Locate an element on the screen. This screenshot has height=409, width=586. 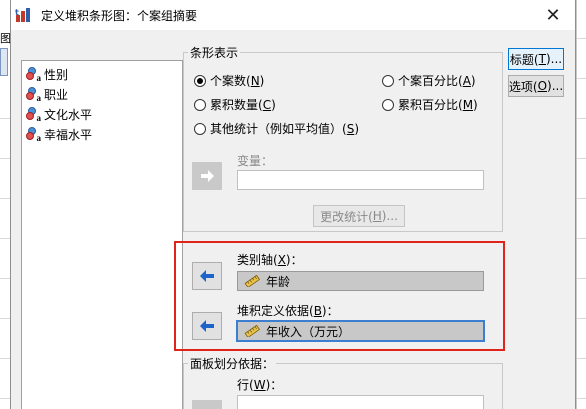
rows-label: 行(W)： is located at coordinates (260, 385).